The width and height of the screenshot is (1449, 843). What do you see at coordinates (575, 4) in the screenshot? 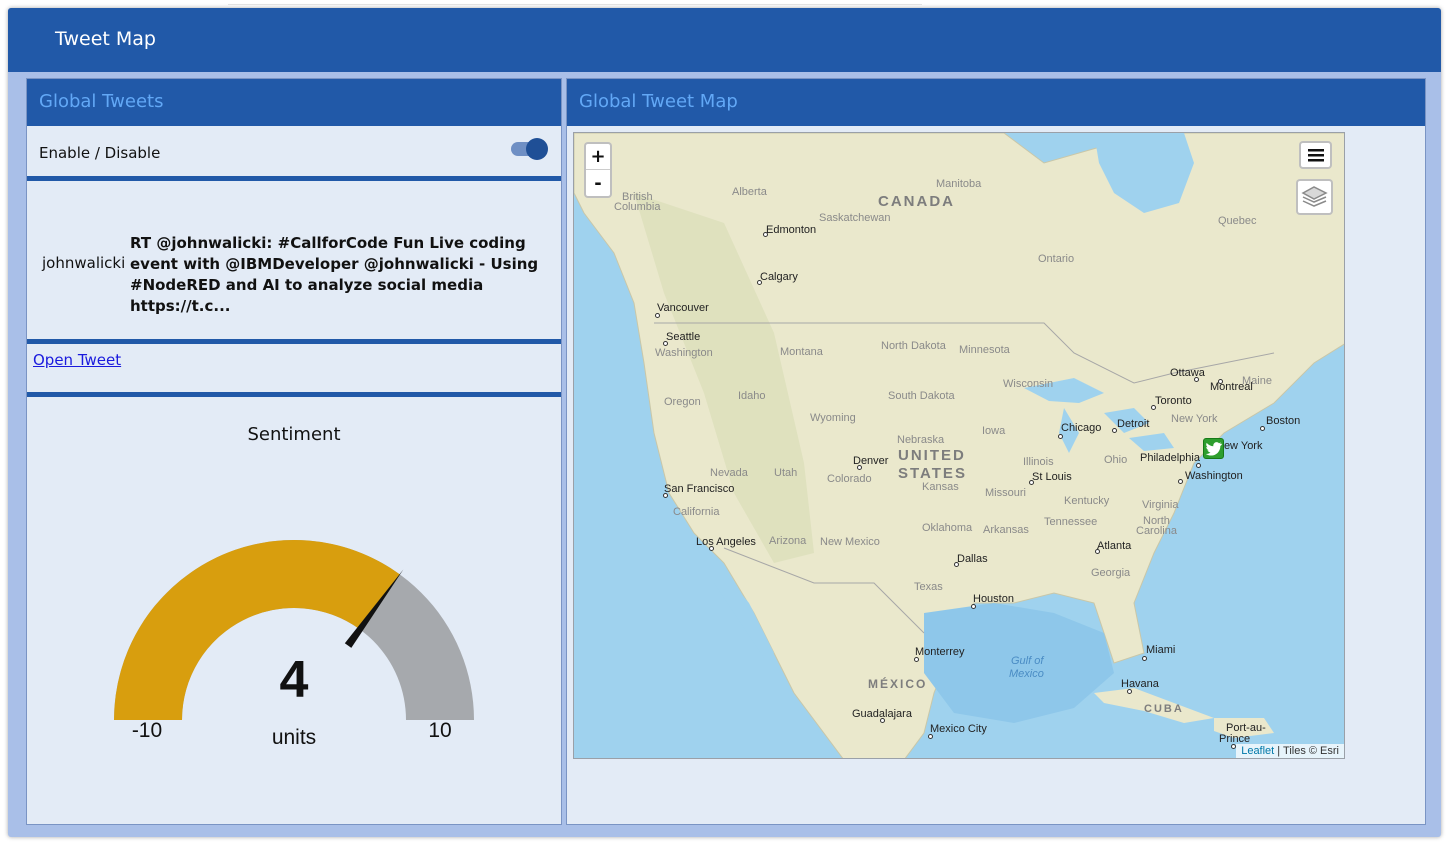
I see `top-strip` at bounding box center [575, 4].